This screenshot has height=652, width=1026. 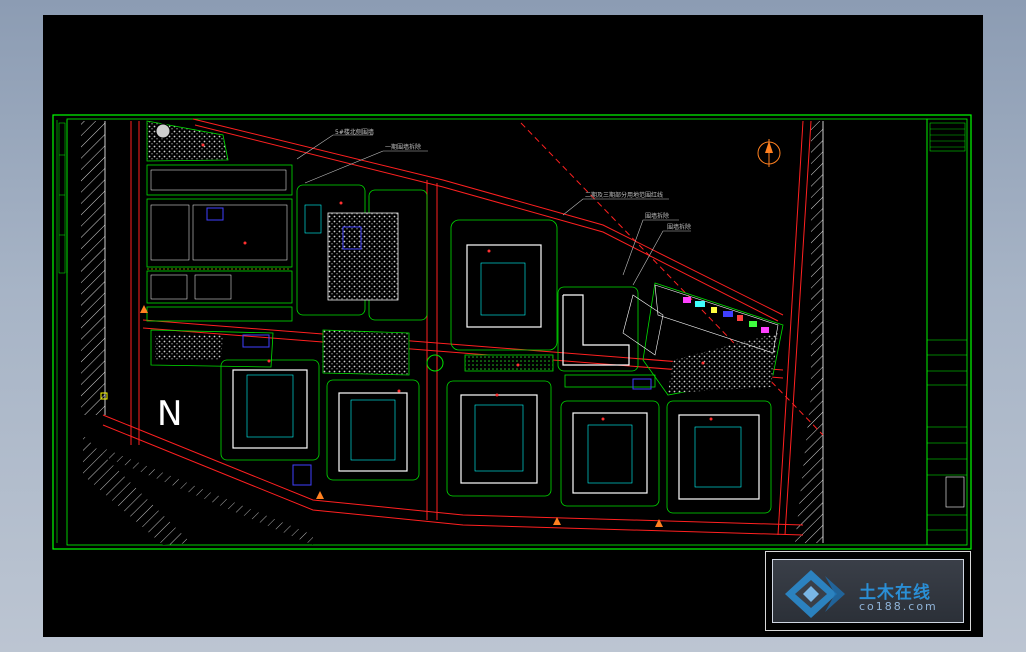 I want to click on north-middle-block, so click(x=362, y=252).